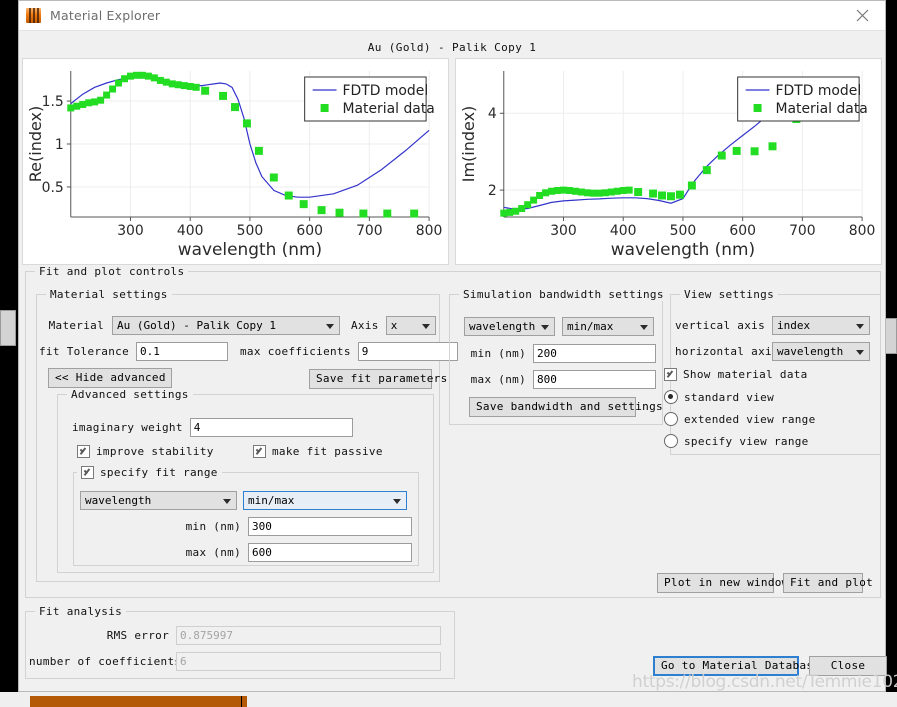 This screenshot has height=707, width=897. What do you see at coordinates (828, 583) in the screenshot?
I see `fit-and-plot-button: Fit and plot` at bounding box center [828, 583].